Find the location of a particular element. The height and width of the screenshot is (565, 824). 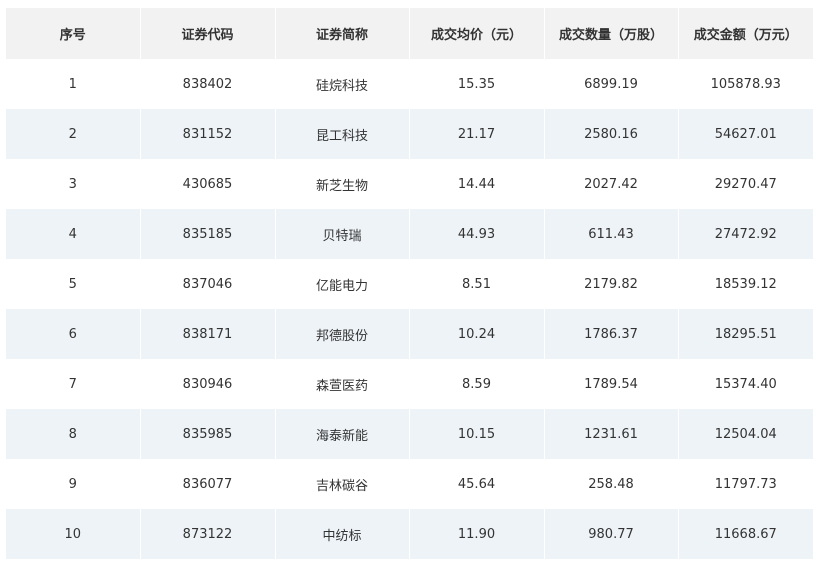

cell-security-name: 新芝生物 is located at coordinates (342, 184).